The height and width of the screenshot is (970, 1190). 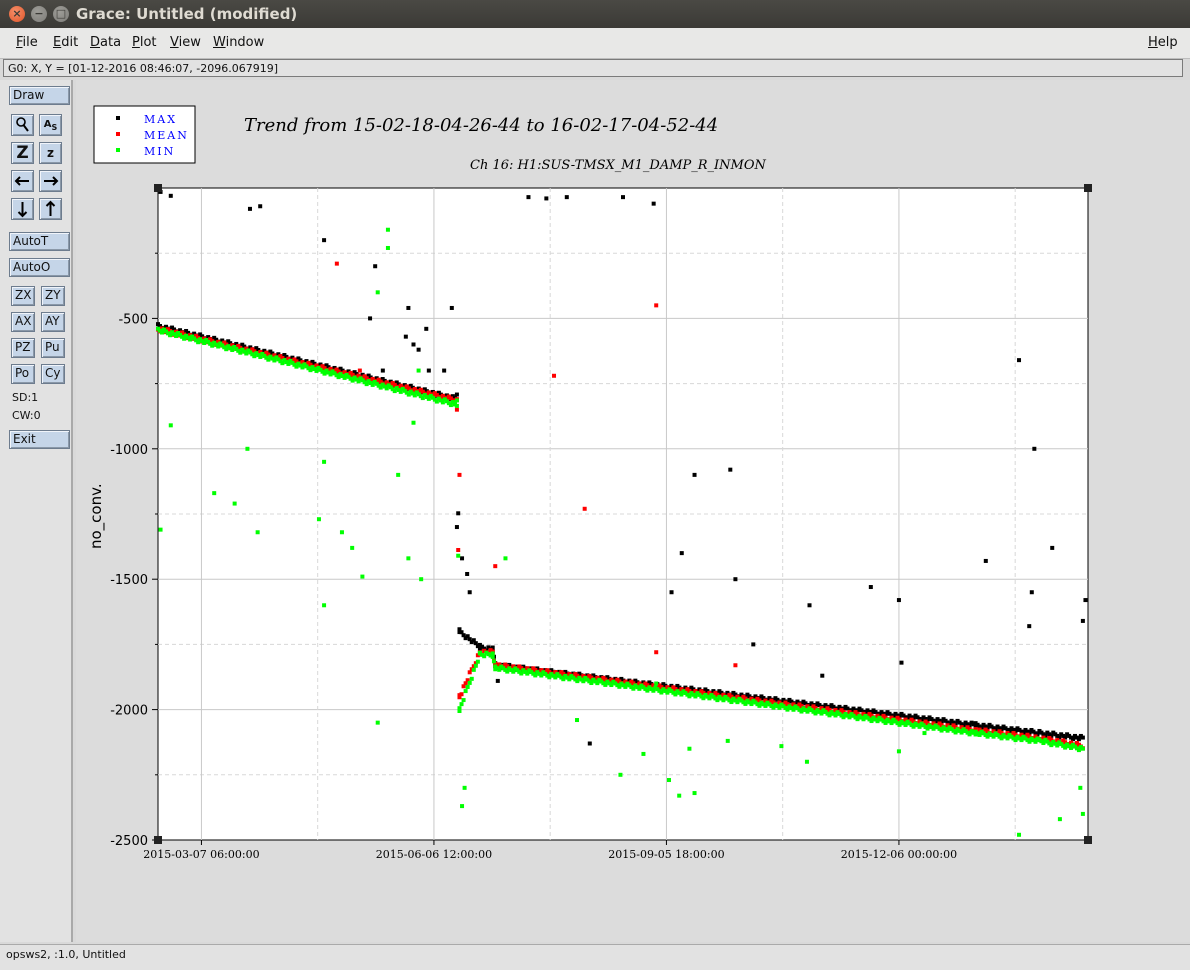 I want to click on zoom-out-button: z, so click(x=50, y=153).